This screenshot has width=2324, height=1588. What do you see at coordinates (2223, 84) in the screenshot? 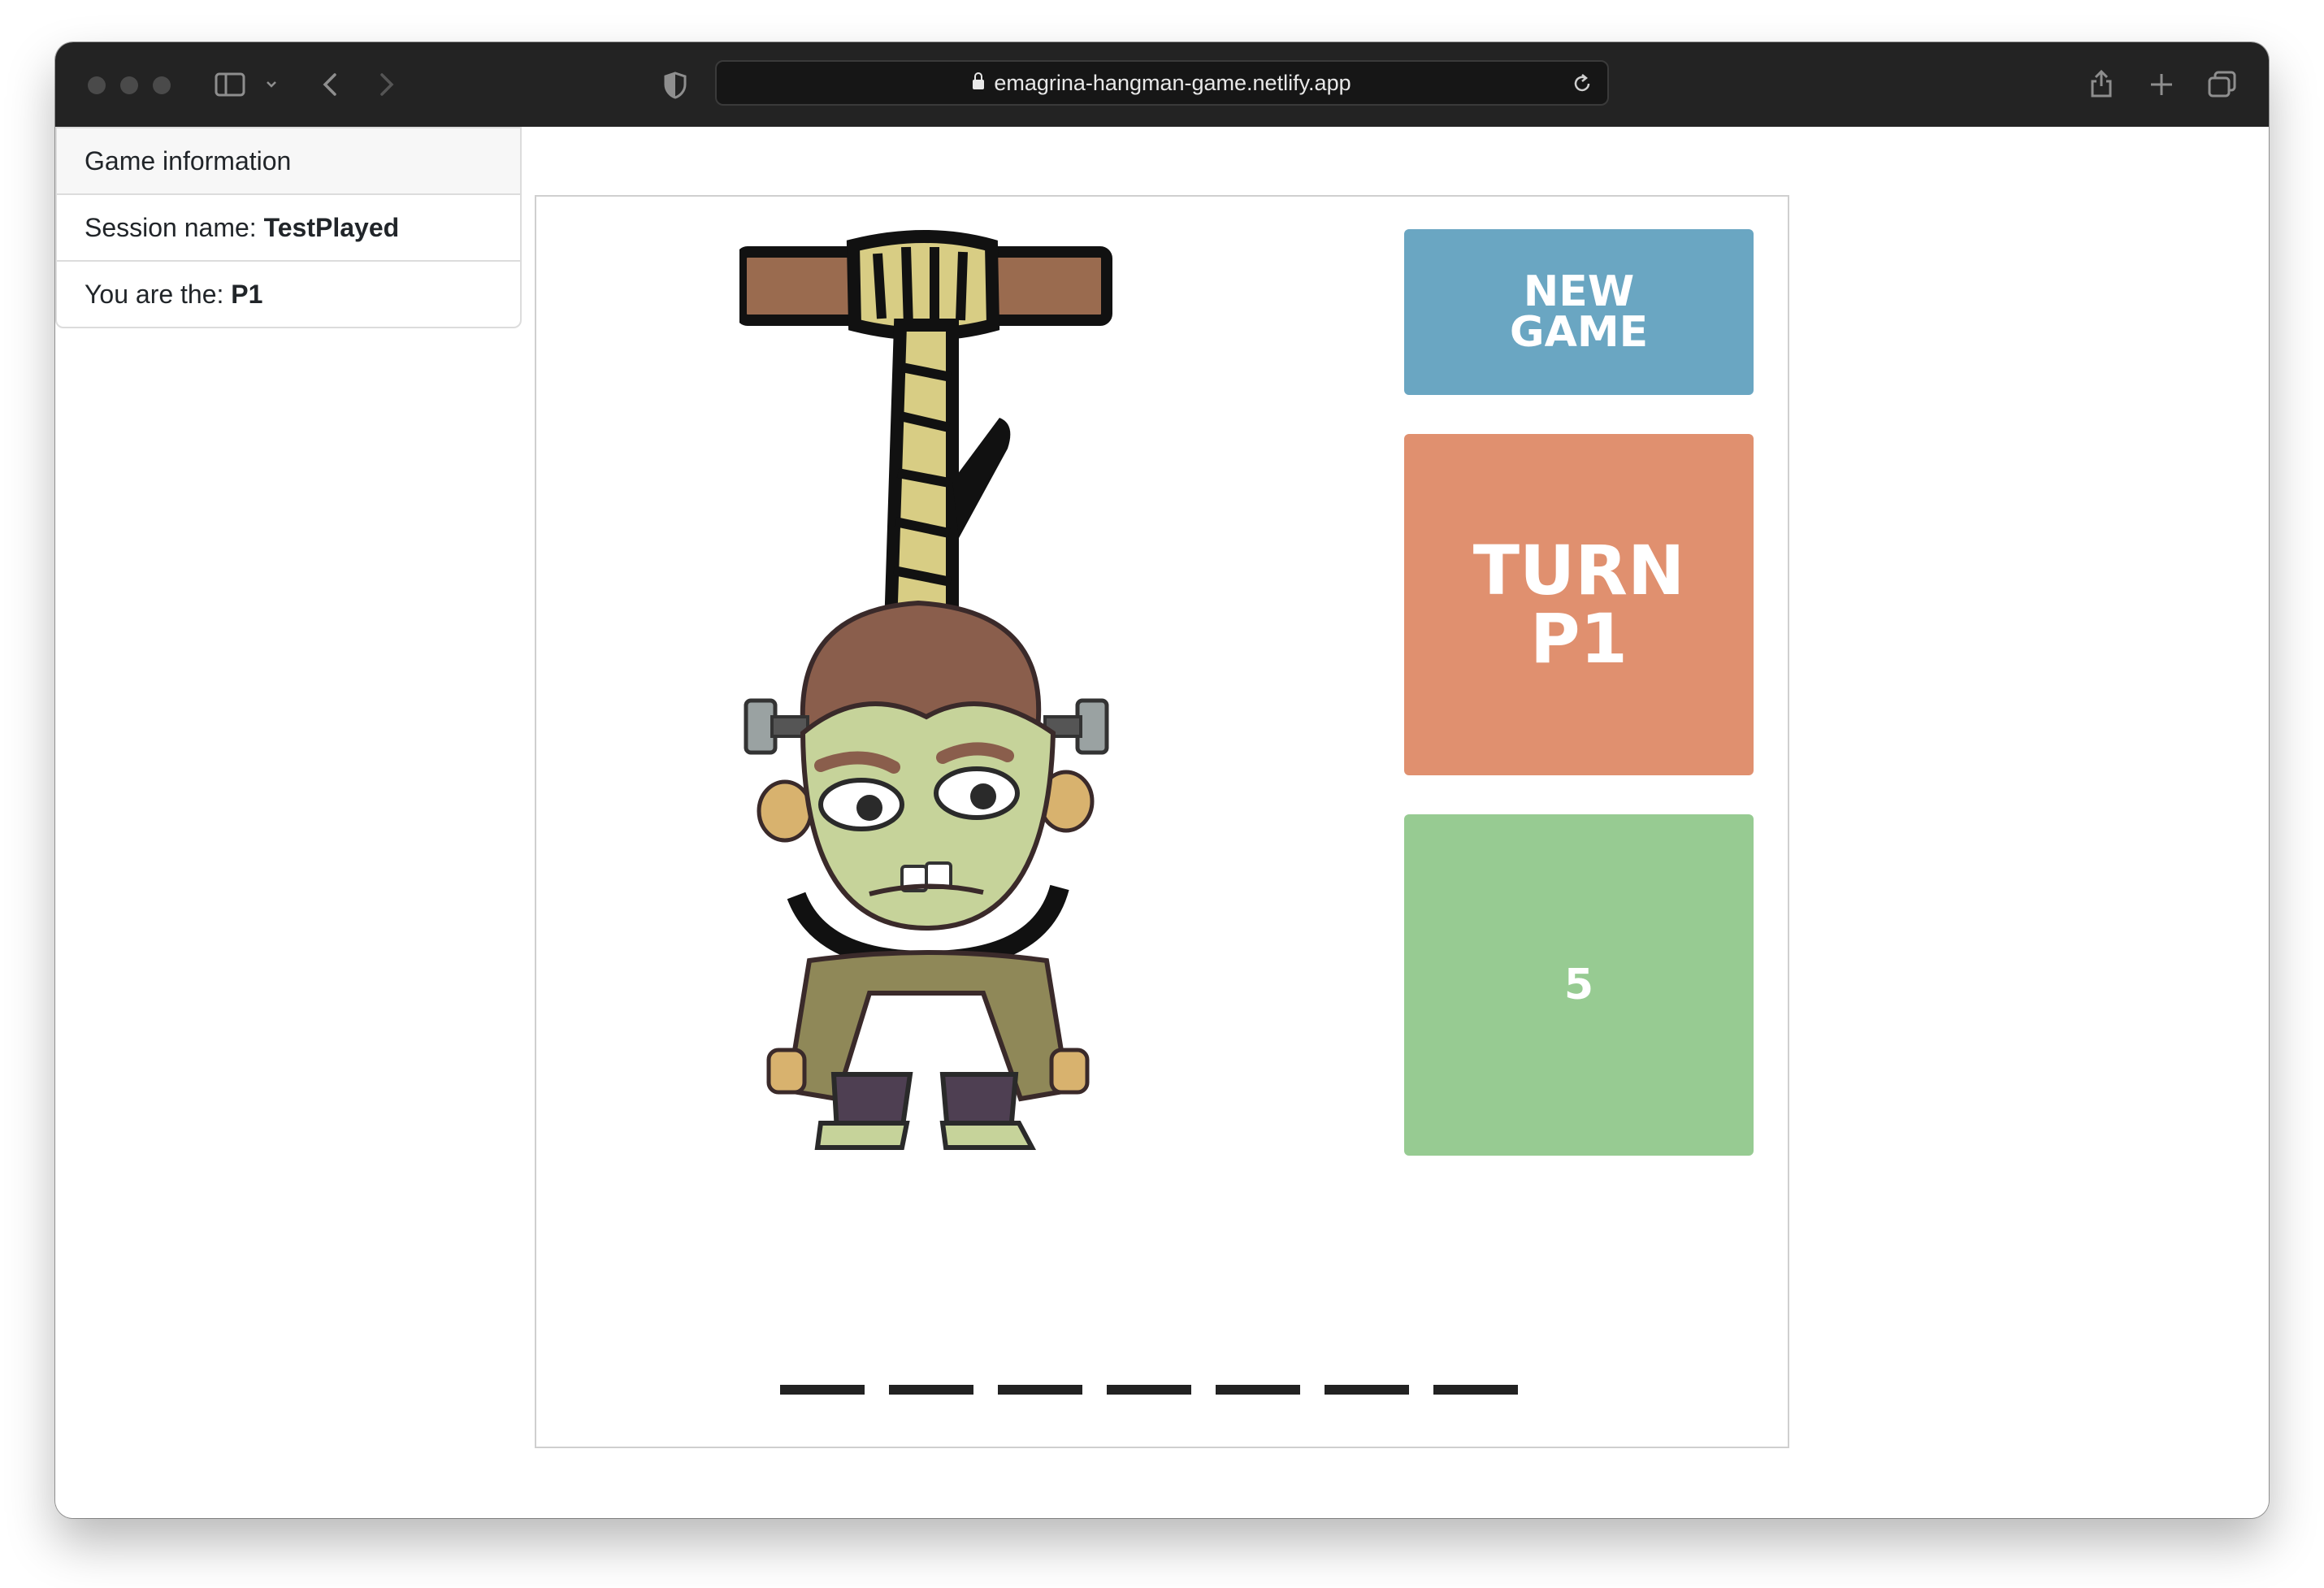
I see `tabs-overview-icon` at bounding box center [2223, 84].